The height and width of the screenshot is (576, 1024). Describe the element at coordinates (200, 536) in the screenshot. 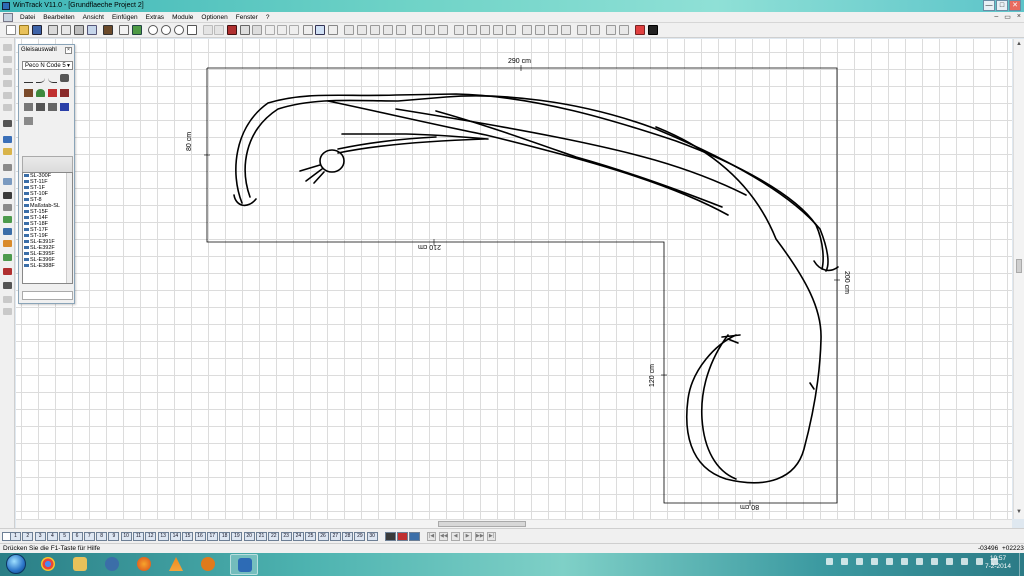

I see `module-tab: 16` at that location.